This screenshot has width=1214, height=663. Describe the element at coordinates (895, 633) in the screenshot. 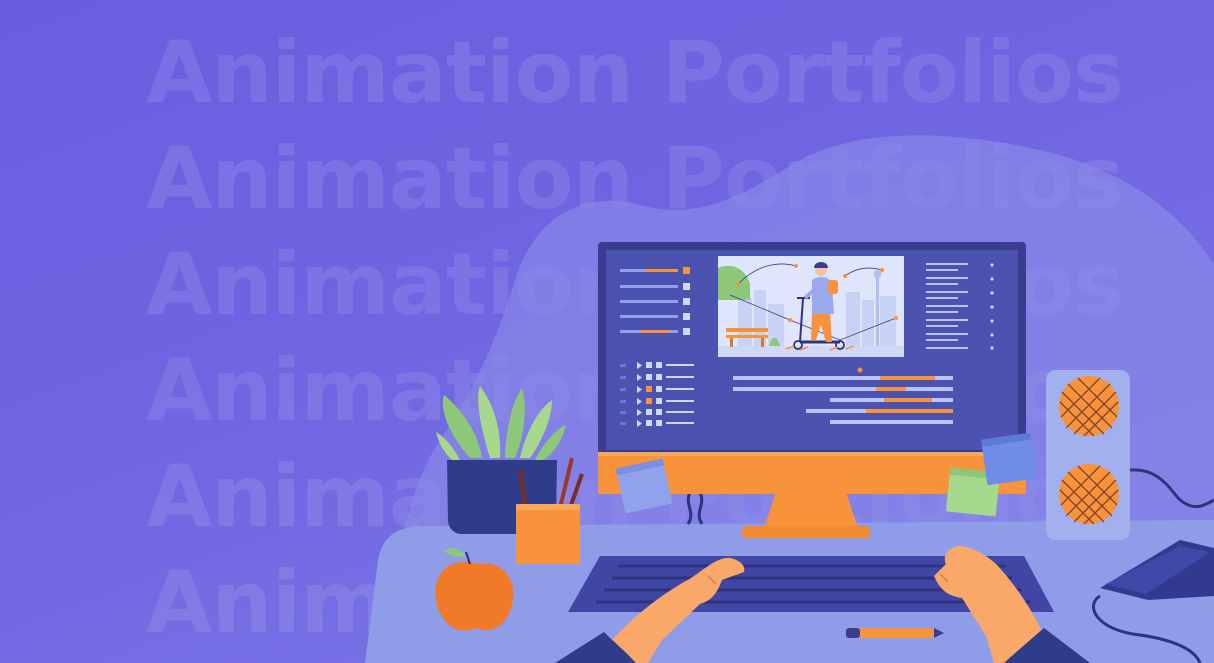

I see `pen-icon` at that location.